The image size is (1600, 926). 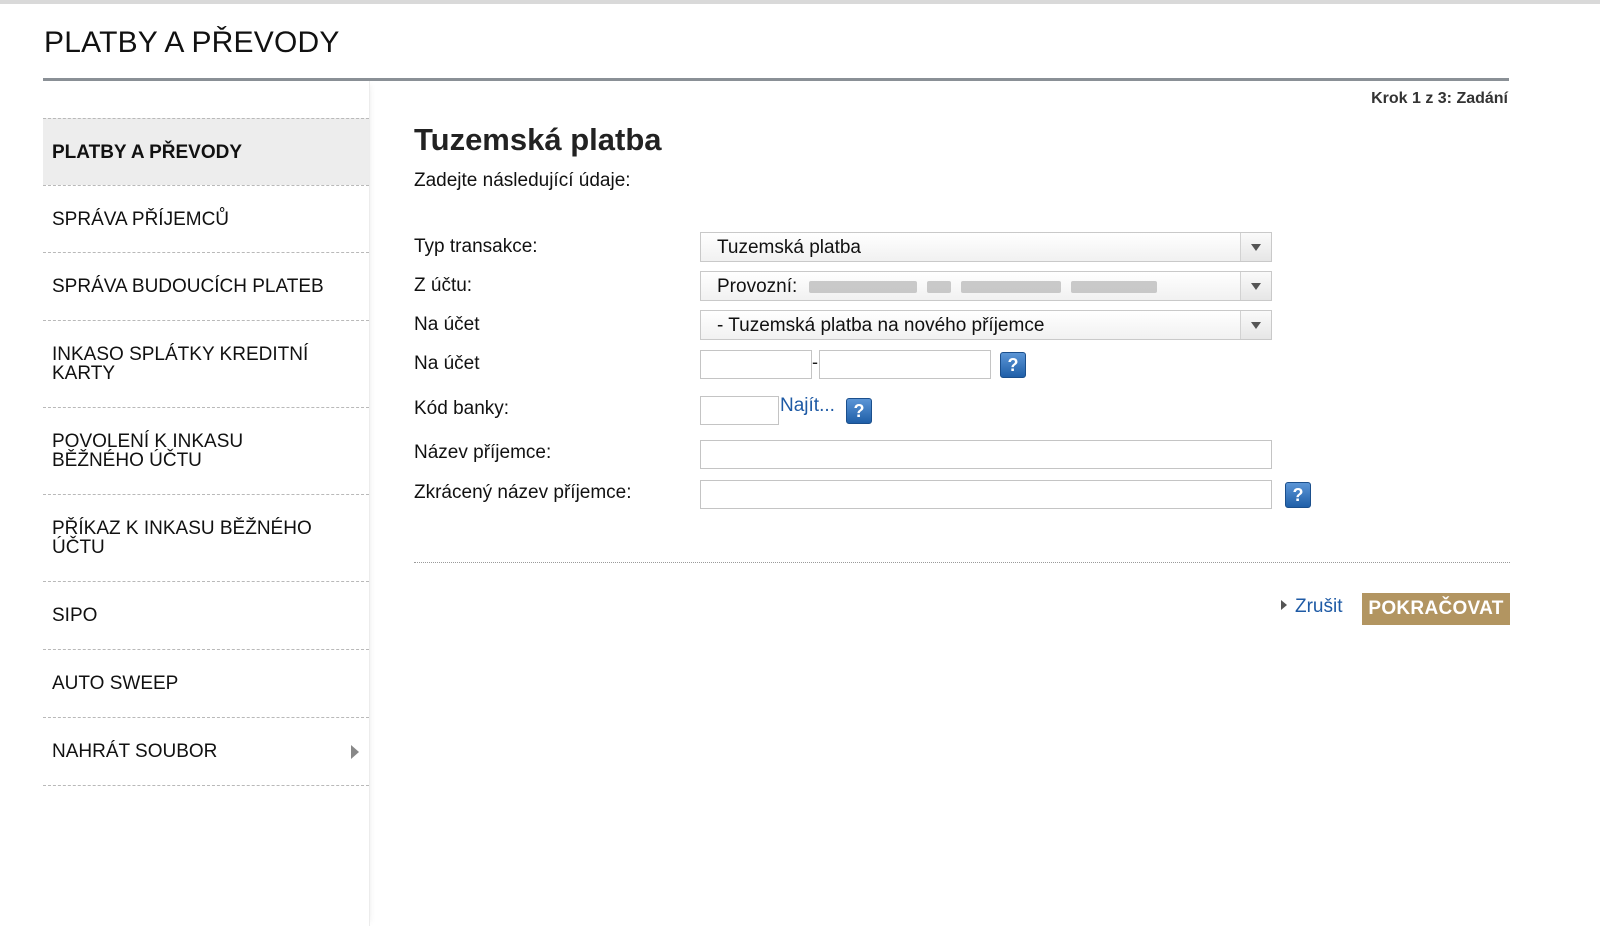 I want to click on form-divider, so click(x=962, y=562).